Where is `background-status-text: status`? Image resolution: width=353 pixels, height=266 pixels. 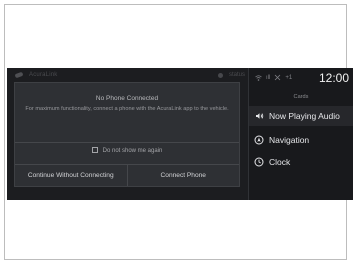
background-status-text: status is located at coordinates (237, 75).